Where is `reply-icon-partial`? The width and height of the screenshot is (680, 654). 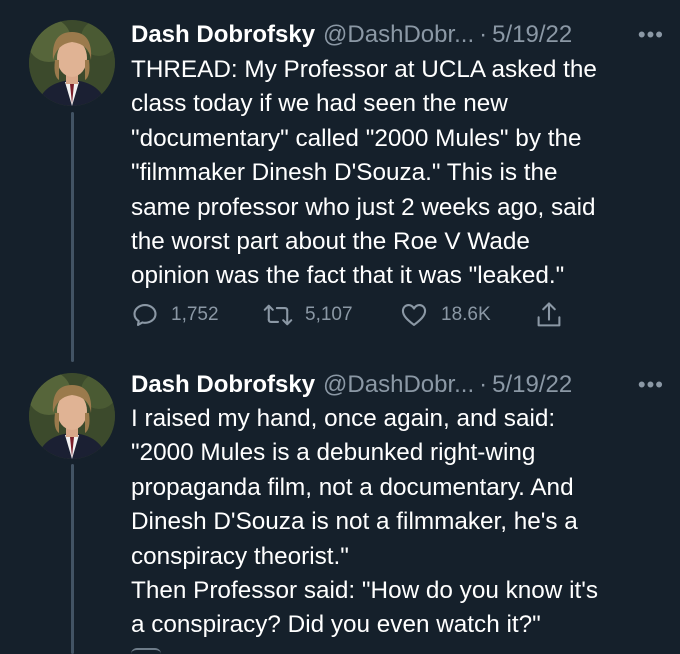 reply-icon-partial is located at coordinates (146, 651).